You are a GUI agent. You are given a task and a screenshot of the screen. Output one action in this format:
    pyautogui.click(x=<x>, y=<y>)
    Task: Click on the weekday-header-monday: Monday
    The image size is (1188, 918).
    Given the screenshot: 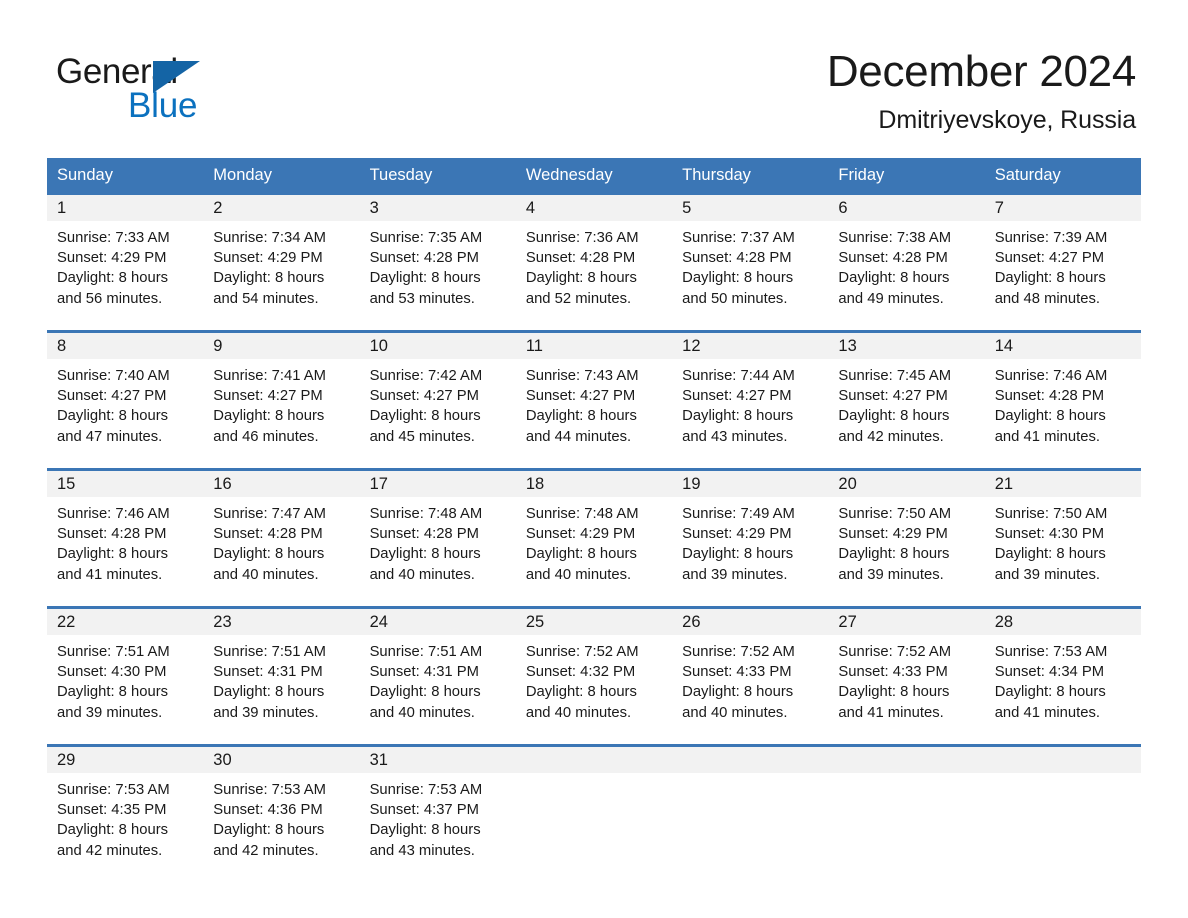 What is the action you would take?
    pyautogui.click(x=242, y=175)
    